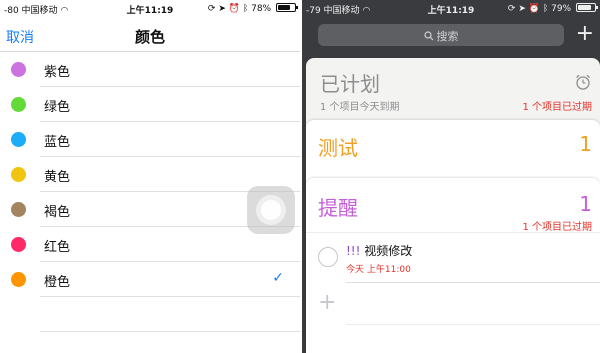 Image resolution: width=600 pixels, height=353 pixels. Describe the element at coordinates (261, 9) in the screenshot. I see `battery-percent: 78%` at that location.